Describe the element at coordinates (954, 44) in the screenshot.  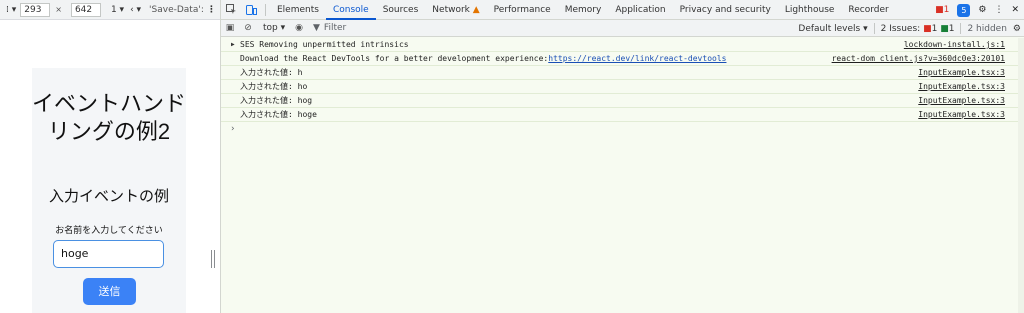
I see `source-link: lockdown-install.js:1` at that location.